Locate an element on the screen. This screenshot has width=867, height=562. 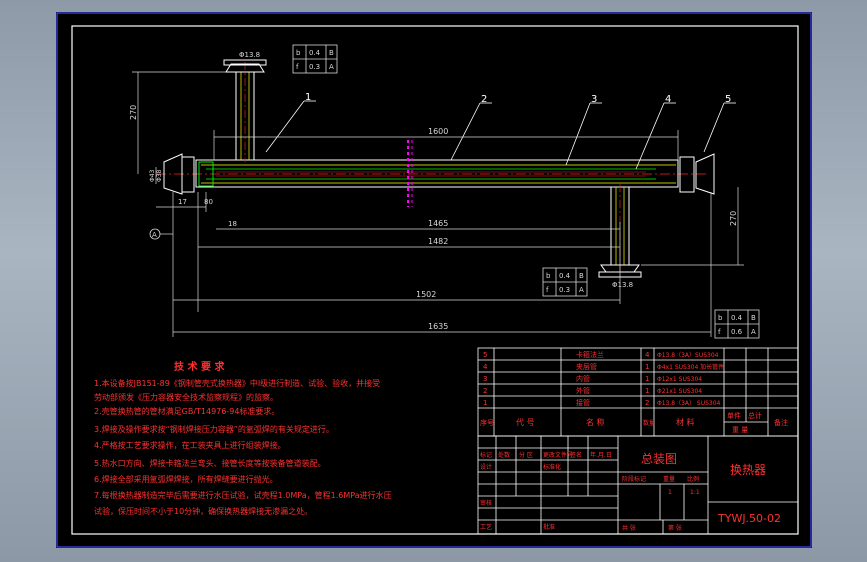
svg-text: 单件 is located at coordinates (734, 415).